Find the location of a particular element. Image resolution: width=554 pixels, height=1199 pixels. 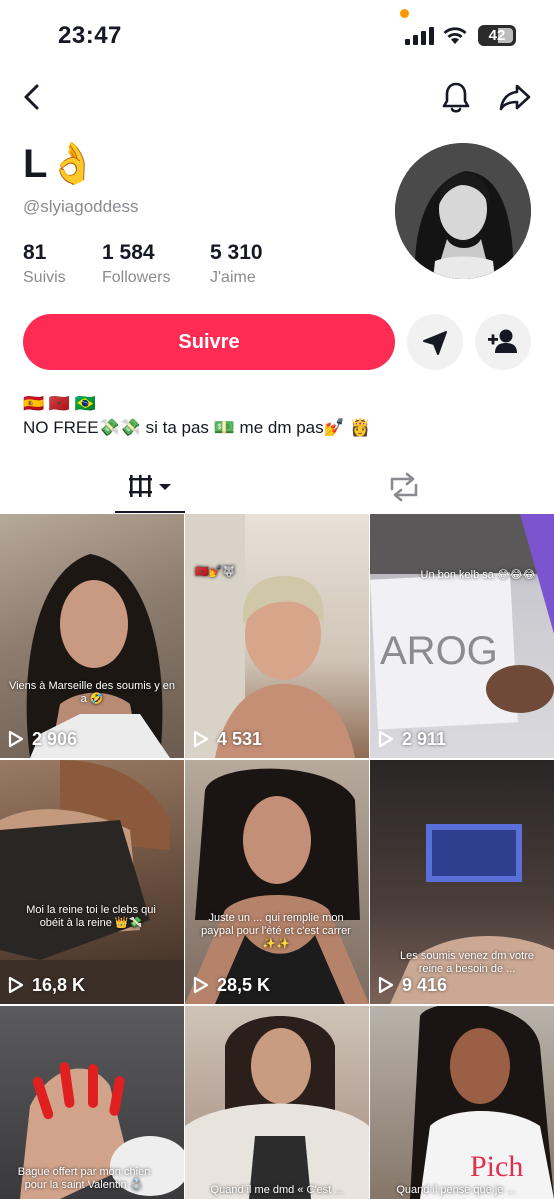

battery-icon: 42 is located at coordinates (497, 35).